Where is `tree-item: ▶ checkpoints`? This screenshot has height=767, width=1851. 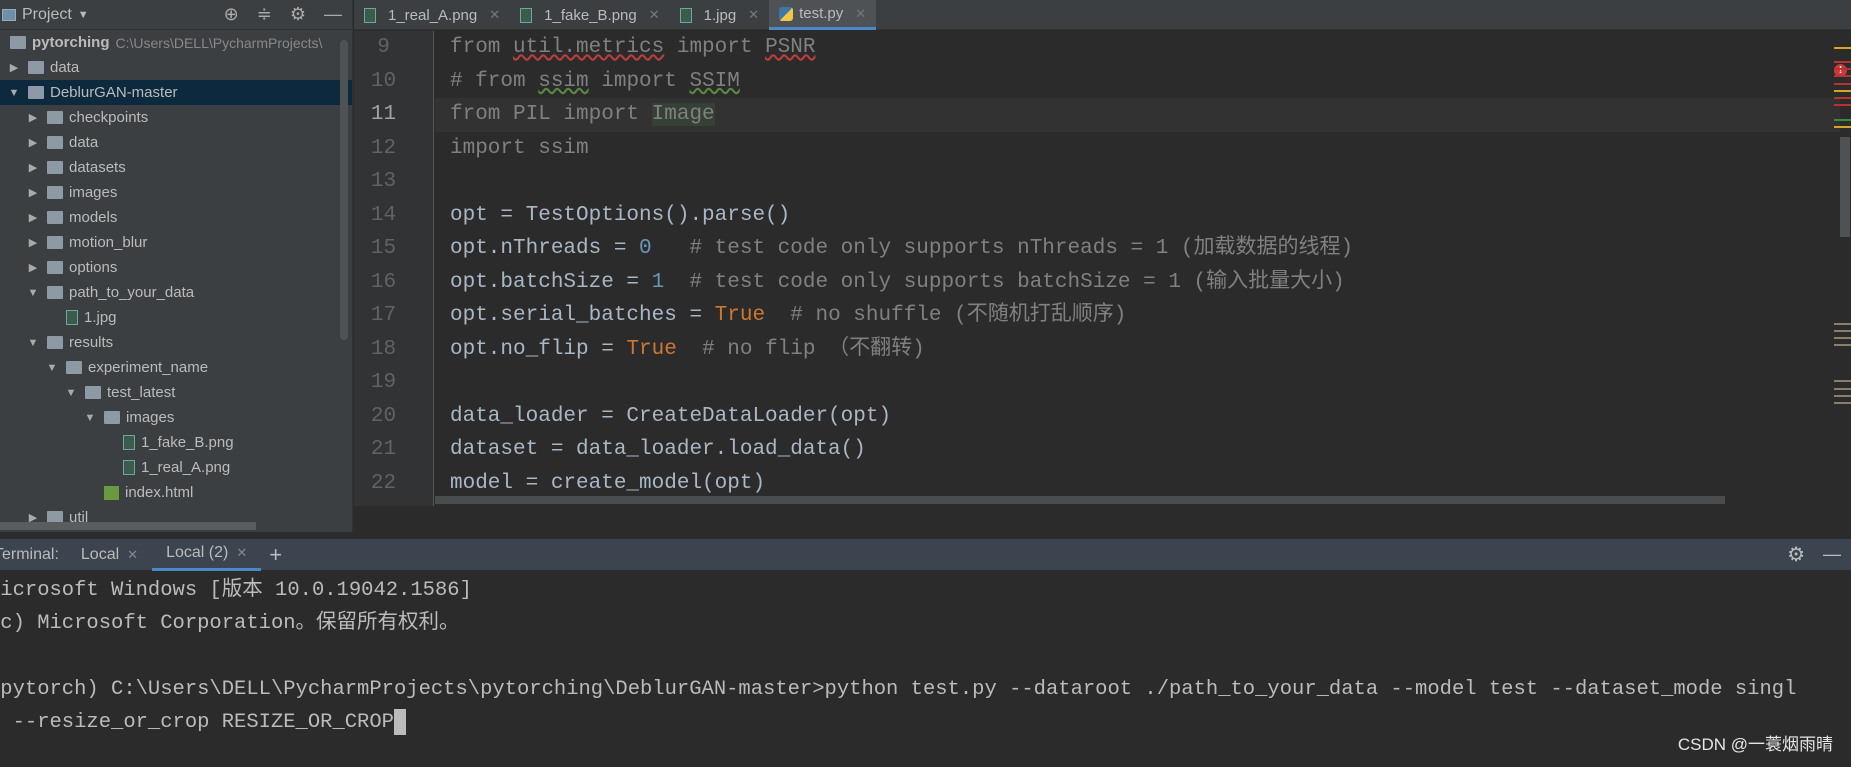 tree-item: ▶ checkpoints is located at coordinates (176, 117).